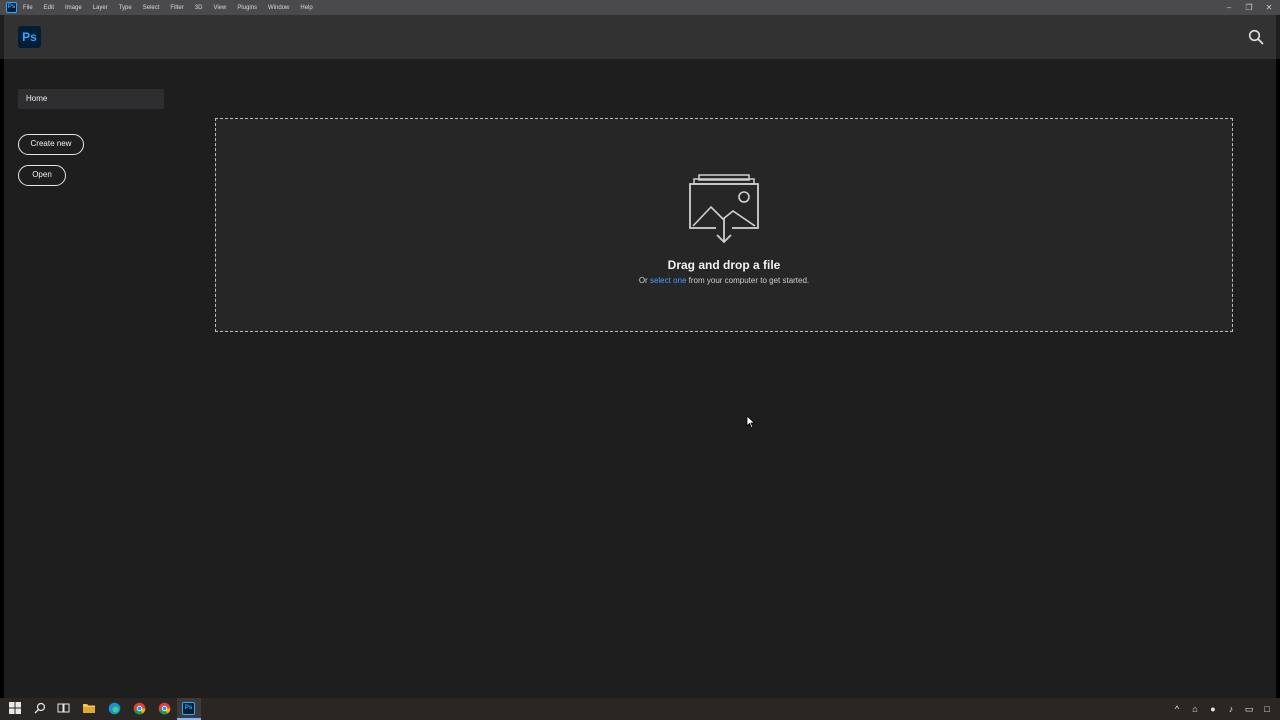  What do you see at coordinates (89, 709) in the screenshot?
I see `file-explorer-icon` at bounding box center [89, 709].